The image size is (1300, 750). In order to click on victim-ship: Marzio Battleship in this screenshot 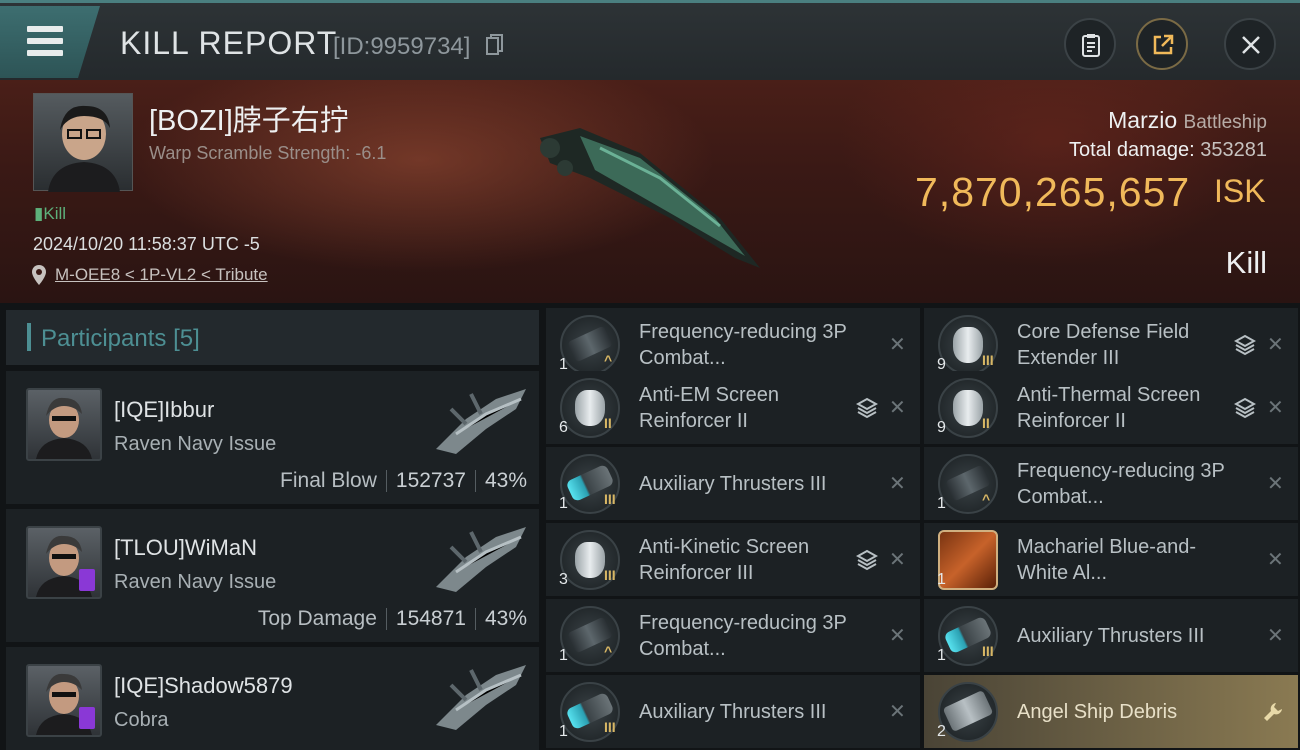, I will do `click(1187, 120)`.